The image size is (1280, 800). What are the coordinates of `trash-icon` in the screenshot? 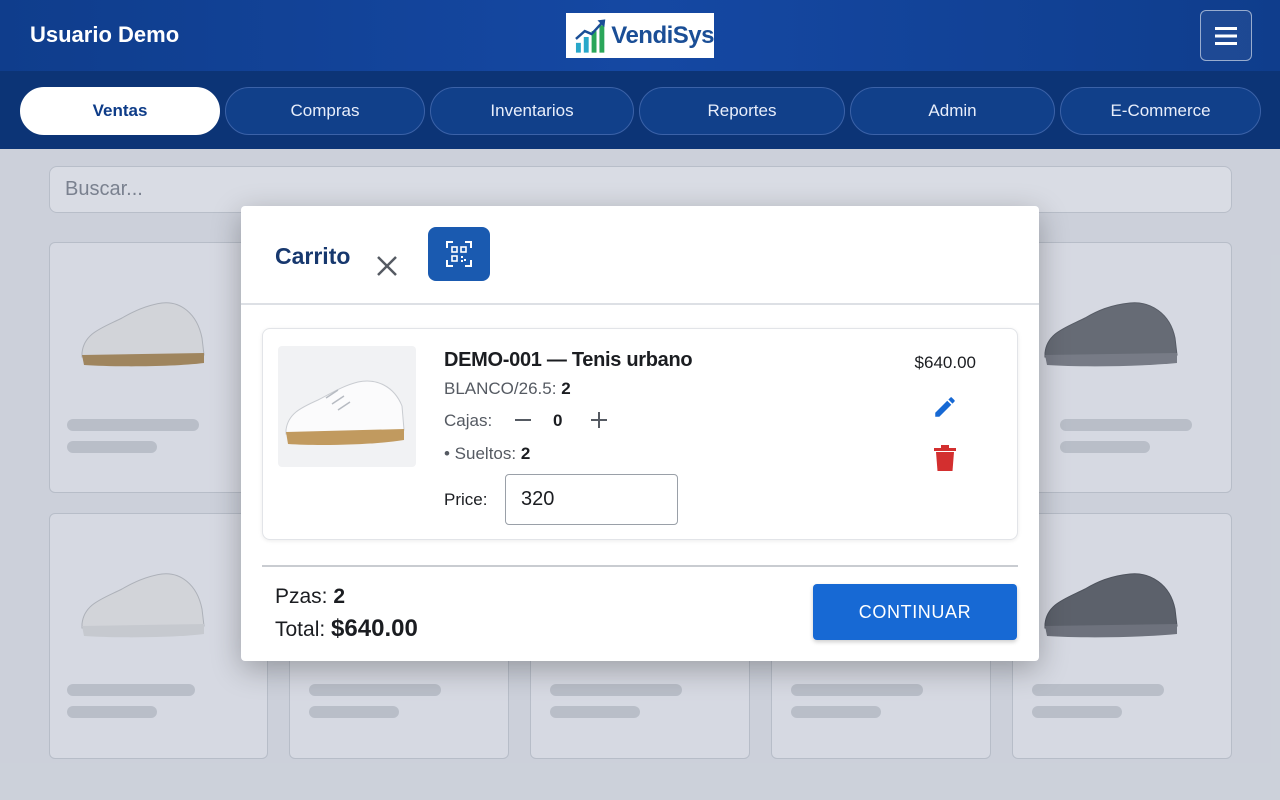 It's located at (945, 458).